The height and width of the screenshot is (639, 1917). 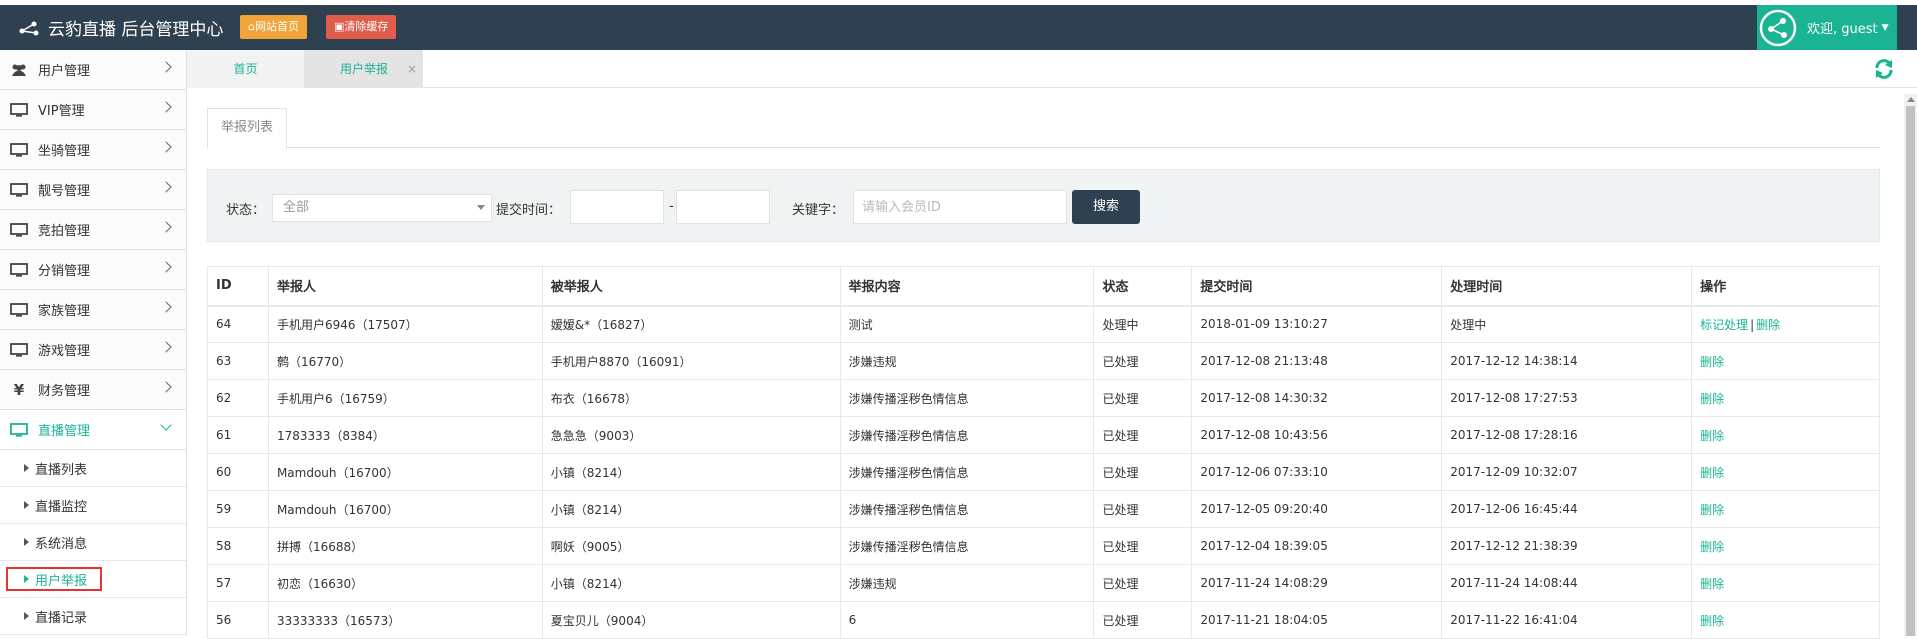 I want to click on tab-user-report: 用户举报 ×, so click(x=364, y=69).